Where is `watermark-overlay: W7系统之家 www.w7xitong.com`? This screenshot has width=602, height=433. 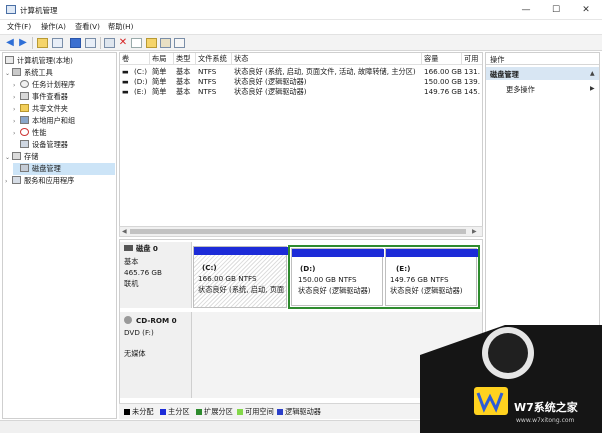 watermark-overlay: W7系统之家 www.w7xitong.com is located at coordinates (511, 379).